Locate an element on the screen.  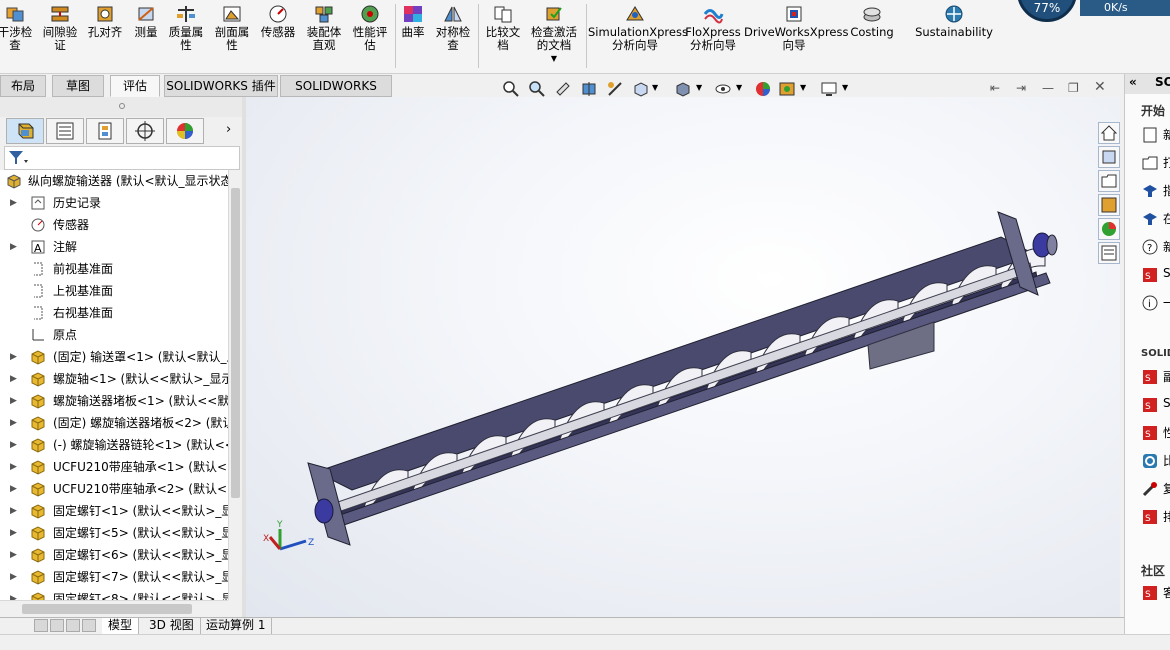
tab-evaluate: 评估 is located at coordinates (135, 86).